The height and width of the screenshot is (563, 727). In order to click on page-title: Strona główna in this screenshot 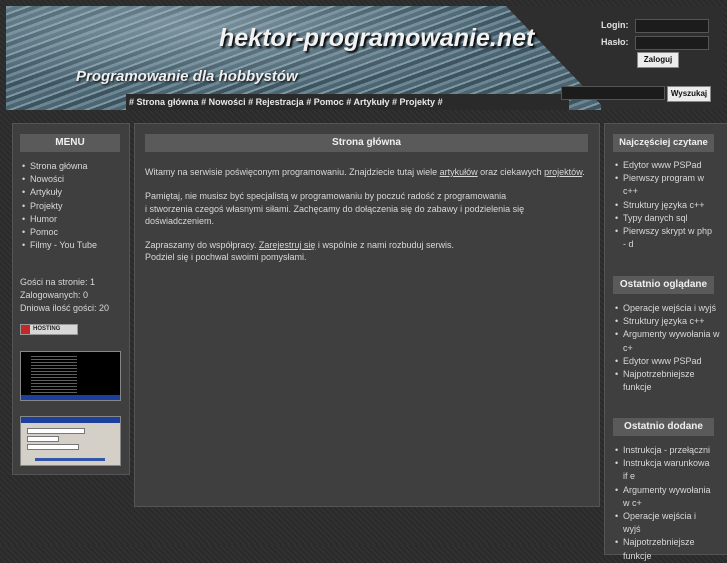, I will do `click(366, 143)`.